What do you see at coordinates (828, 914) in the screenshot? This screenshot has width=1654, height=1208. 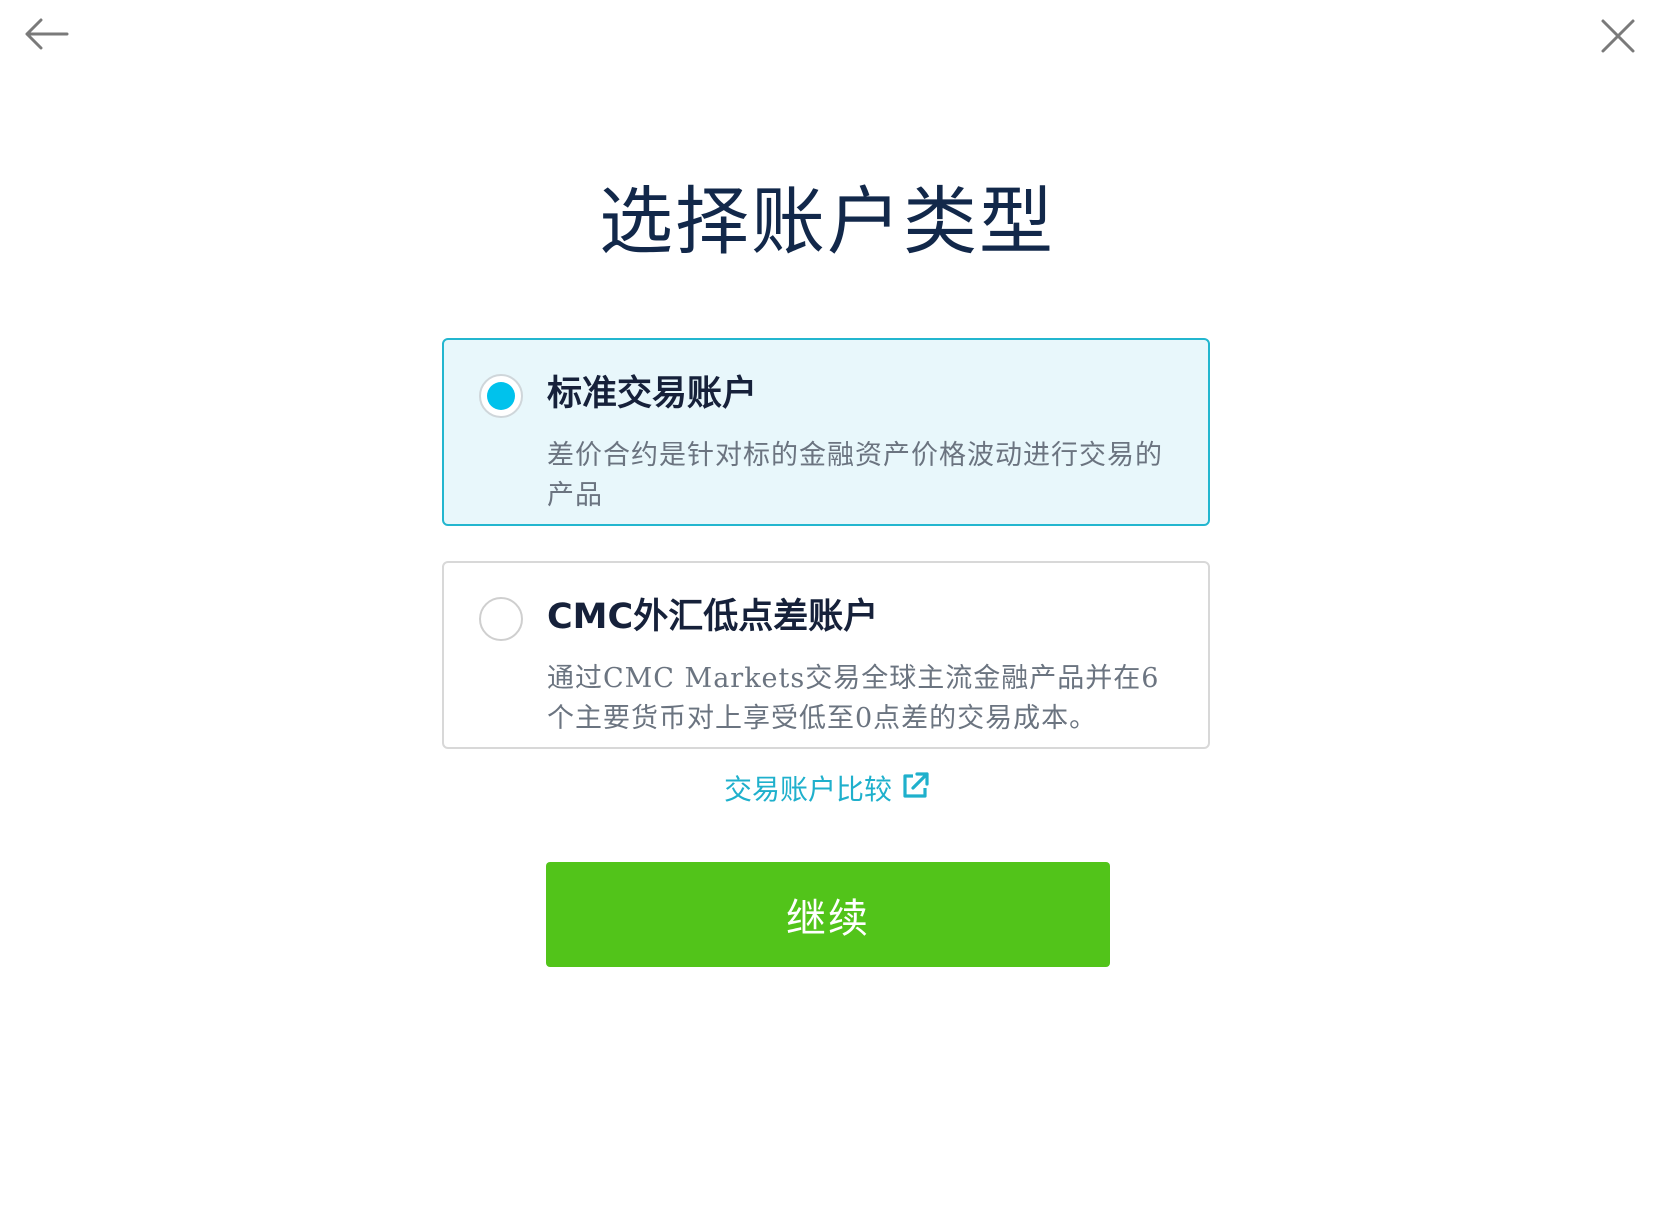 I see `continue-button: 继续` at bounding box center [828, 914].